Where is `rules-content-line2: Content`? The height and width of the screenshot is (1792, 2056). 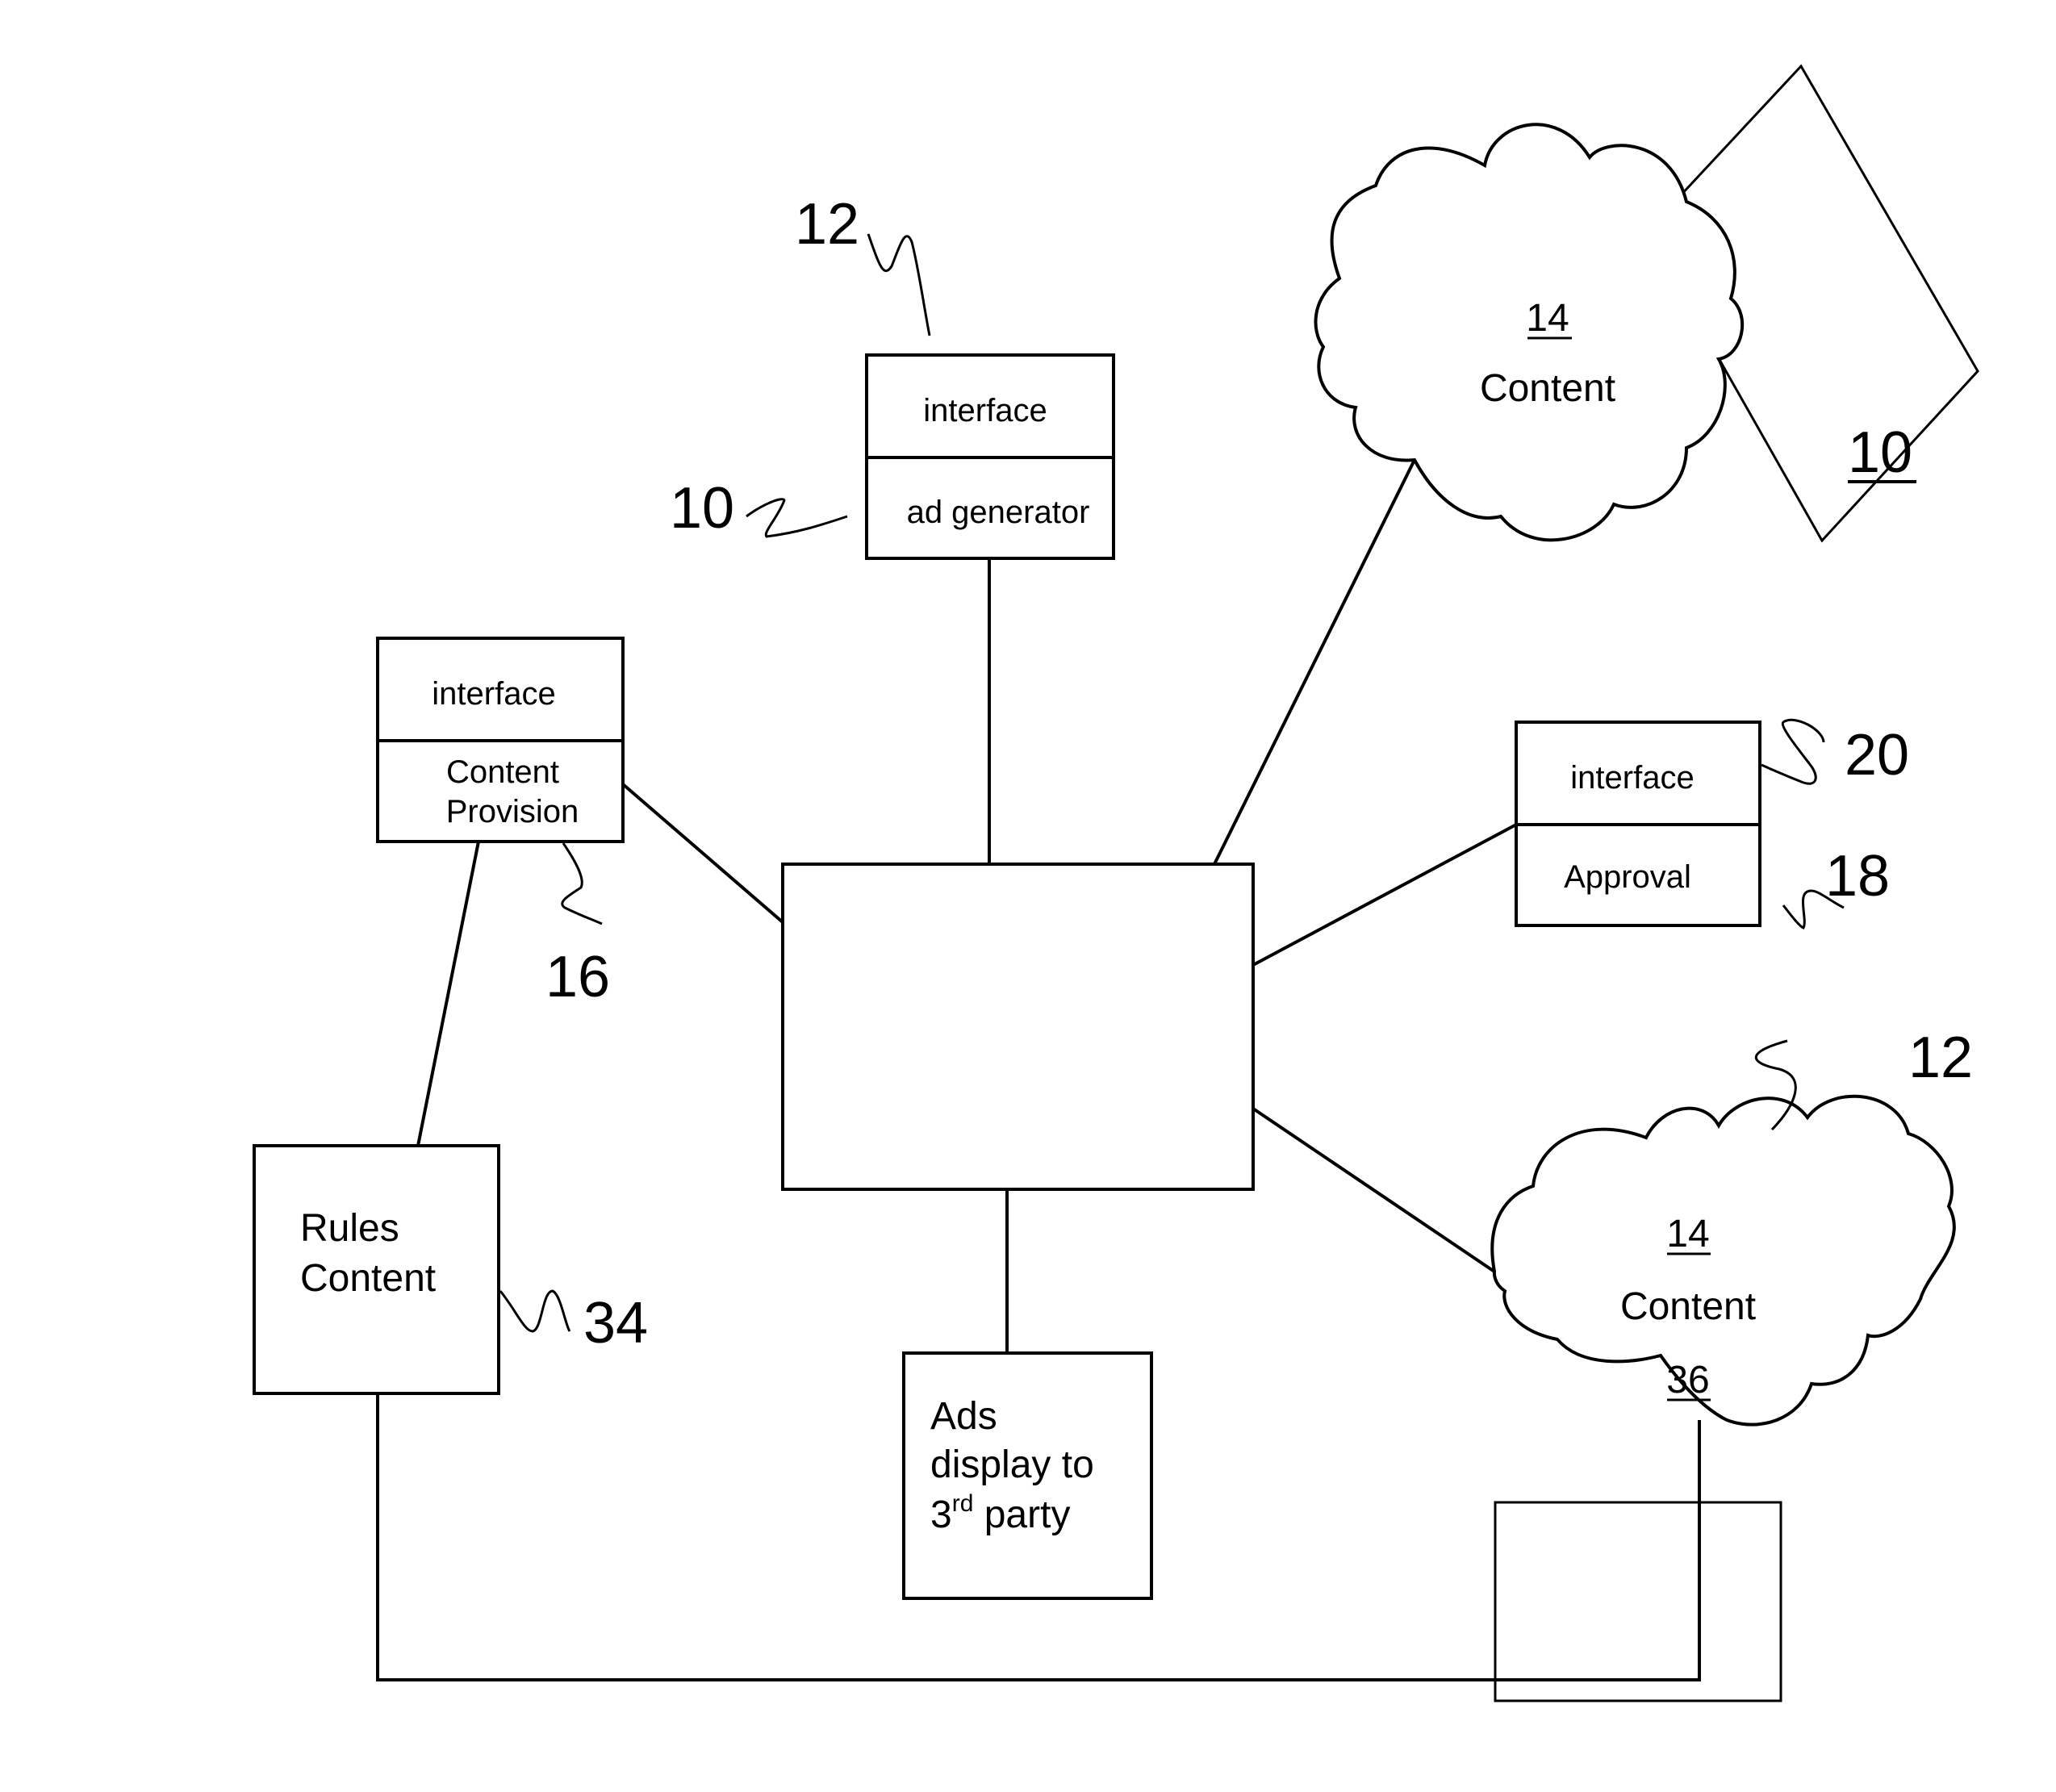 rules-content-line2: Content is located at coordinates (368, 1278).